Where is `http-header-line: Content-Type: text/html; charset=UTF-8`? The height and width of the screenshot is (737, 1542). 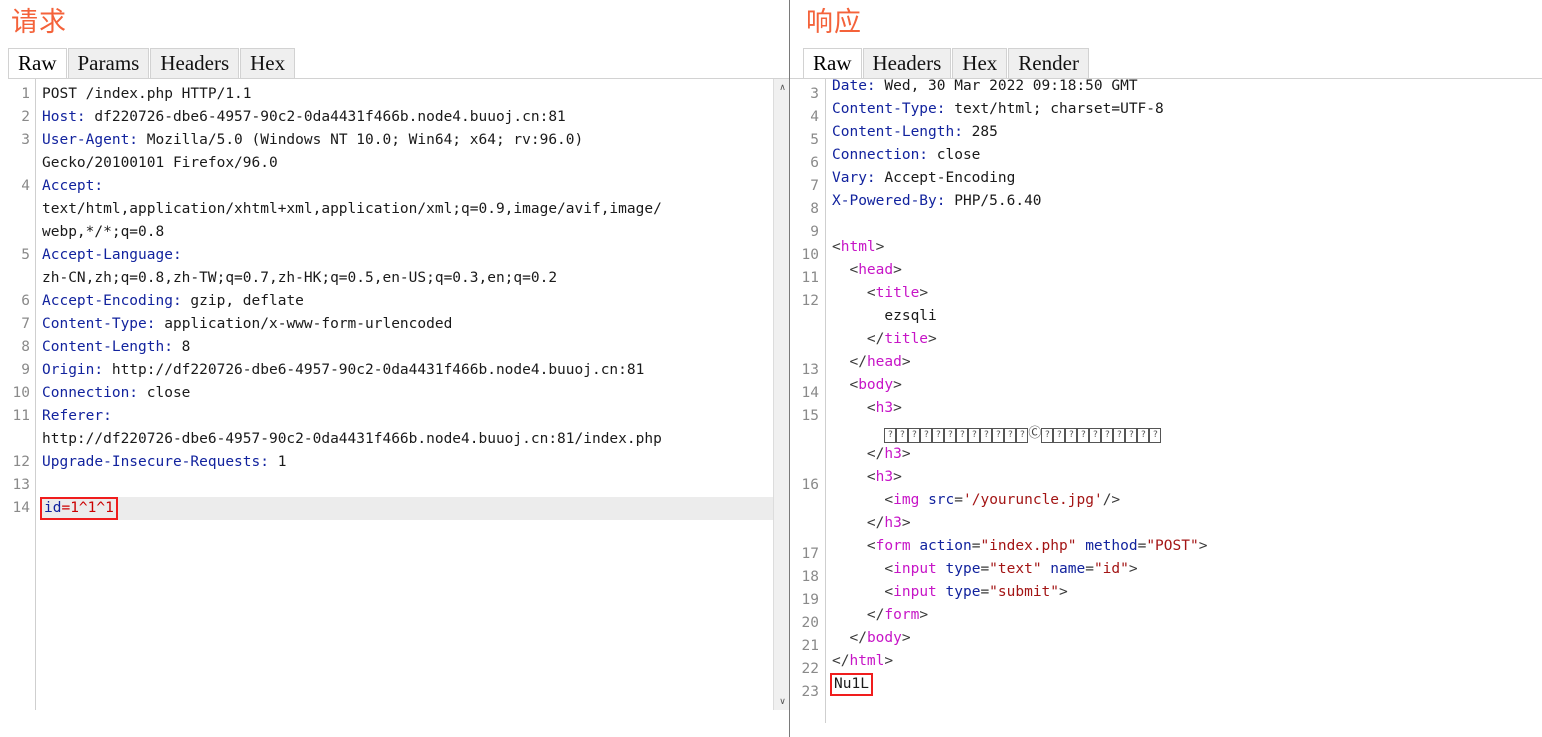
http-header-line: Content-Type: text/html; charset=UTF-8 is located at coordinates (998, 109).